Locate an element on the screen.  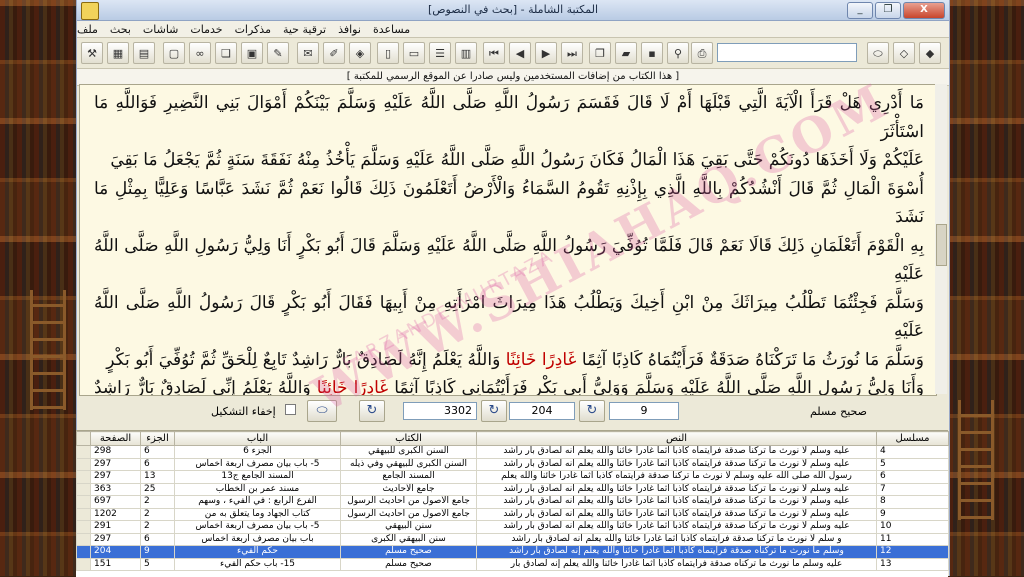
book-icon: ▥ is located at coordinates (466, 53).